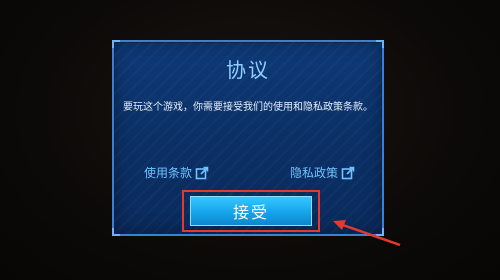  Describe the element at coordinates (248, 107) in the screenshot. I see `dialog-message: 要玩这个游戏，你需要接受我们的使用和隐私政策条款。` at that location.